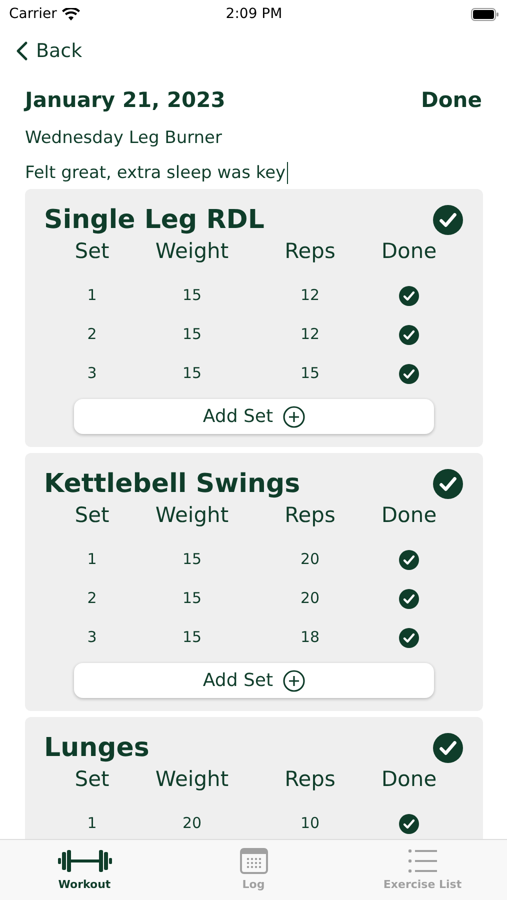  Describe the element at coordinates (310, 823) in the screenshot. I see `reps-value: 10` at that location.